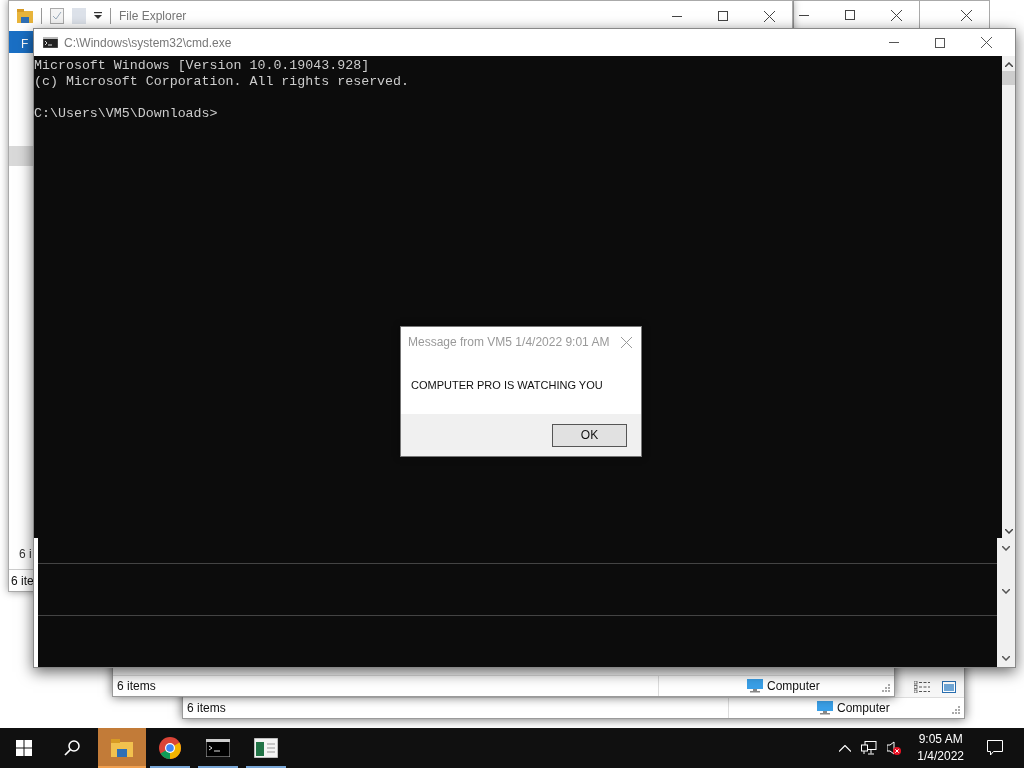  Describe the element at coordinates (995, 748) in the screenshot. I see `notification-icon` at that location.